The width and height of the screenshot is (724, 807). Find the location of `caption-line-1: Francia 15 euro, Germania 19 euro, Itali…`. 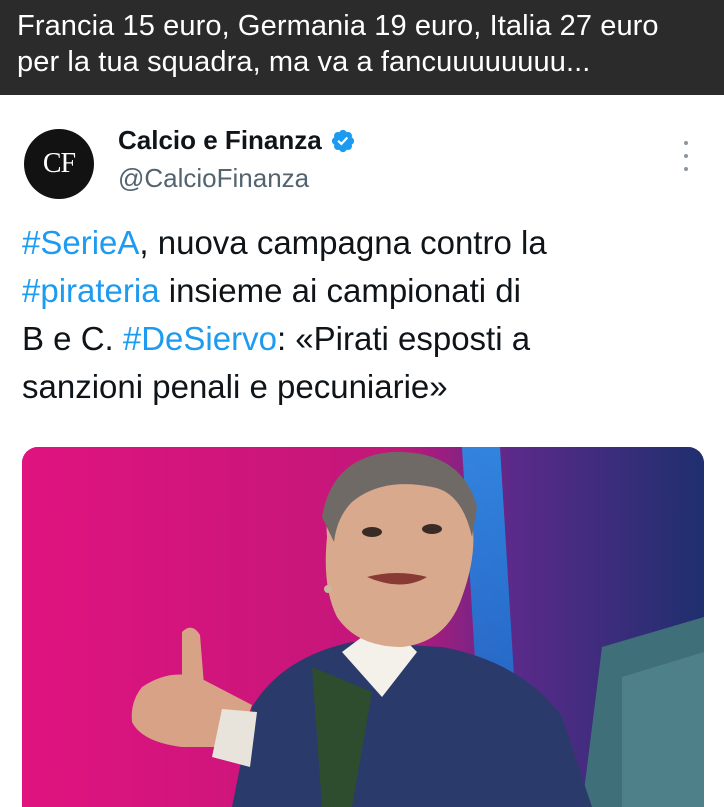

caption-line-1: Francia 15 euro, Germania 19 euro, Itali… is located at coordinates (338, 26).